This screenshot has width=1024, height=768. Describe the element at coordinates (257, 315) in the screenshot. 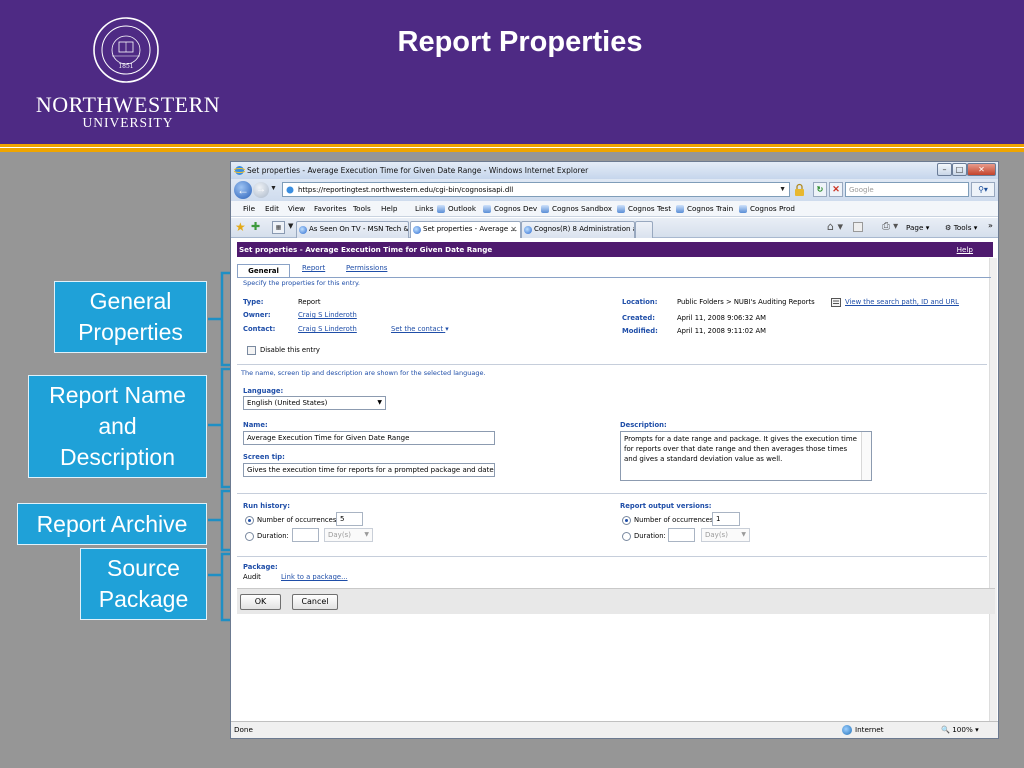

I see `owner-label: Owner:` at that location.